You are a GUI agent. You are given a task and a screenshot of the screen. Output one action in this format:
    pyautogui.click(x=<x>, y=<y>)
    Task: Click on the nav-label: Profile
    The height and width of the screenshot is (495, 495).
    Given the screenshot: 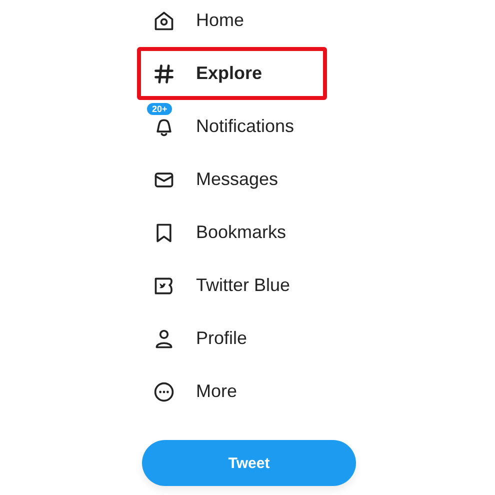 What is the action you would take?
    pyautogui.click(x=222, y=338)
    